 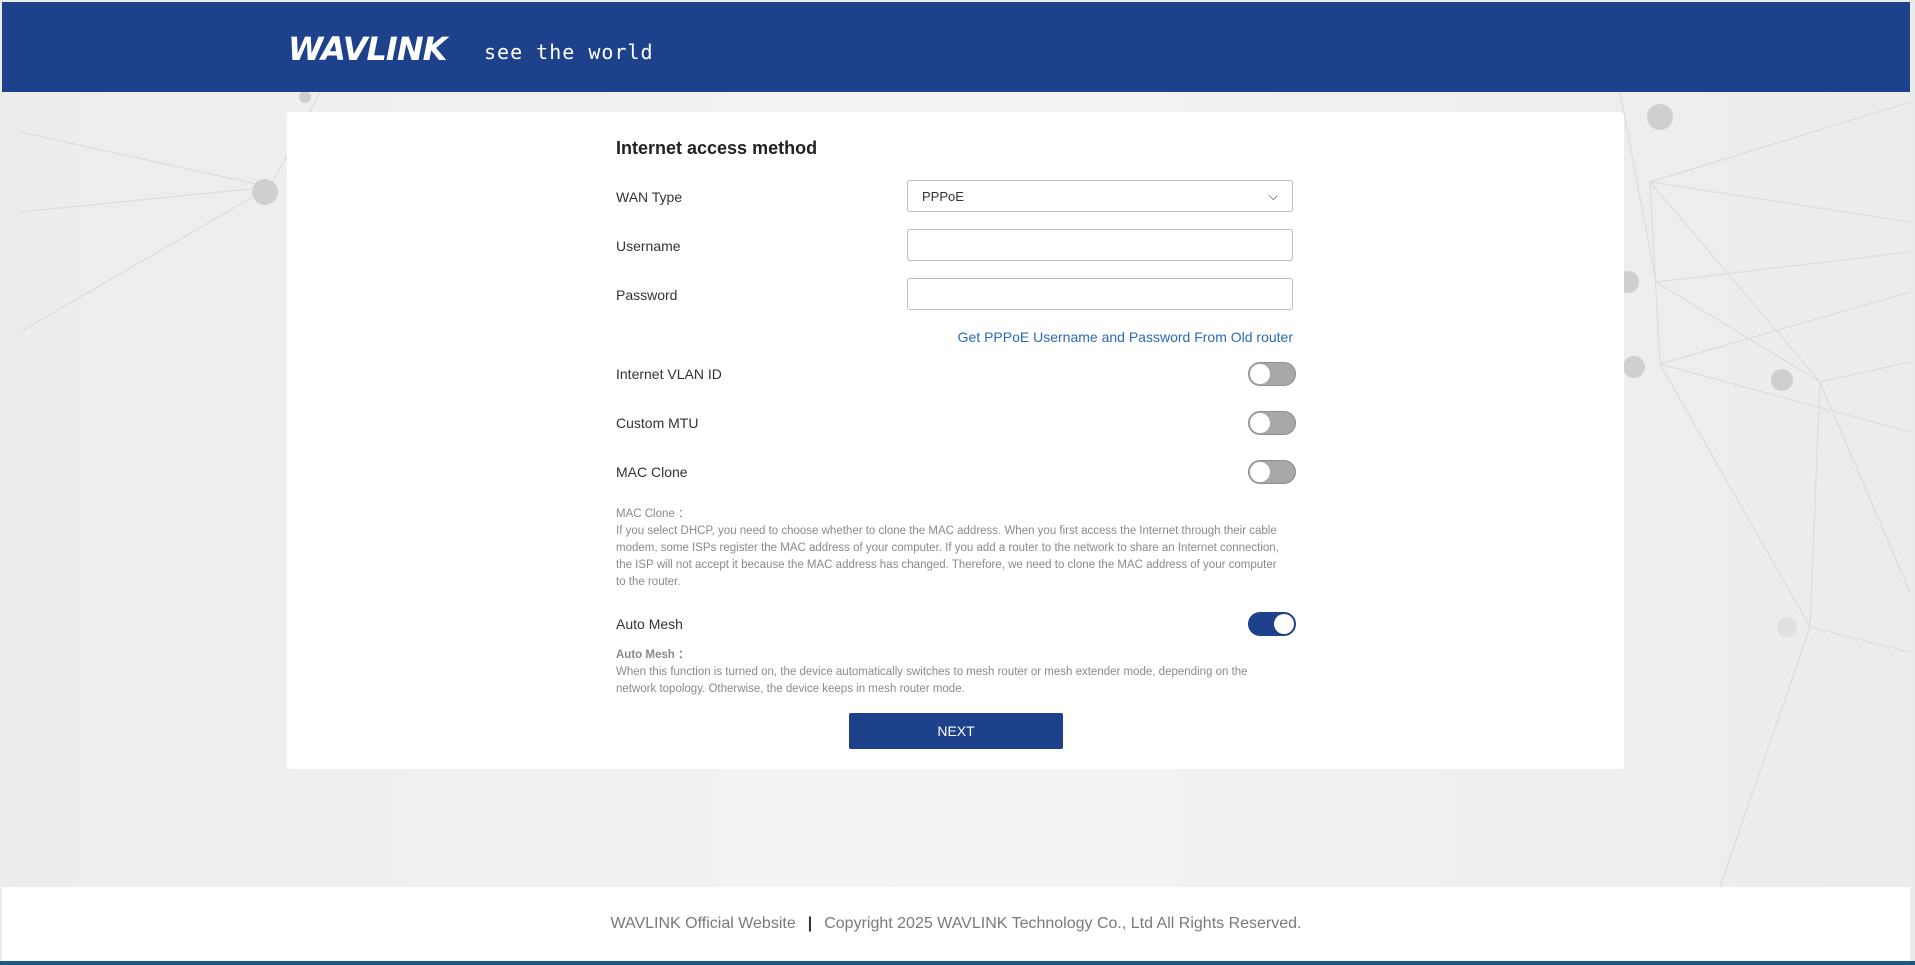 I want to click on mtu-toggle, so click(x=1272, y=423).